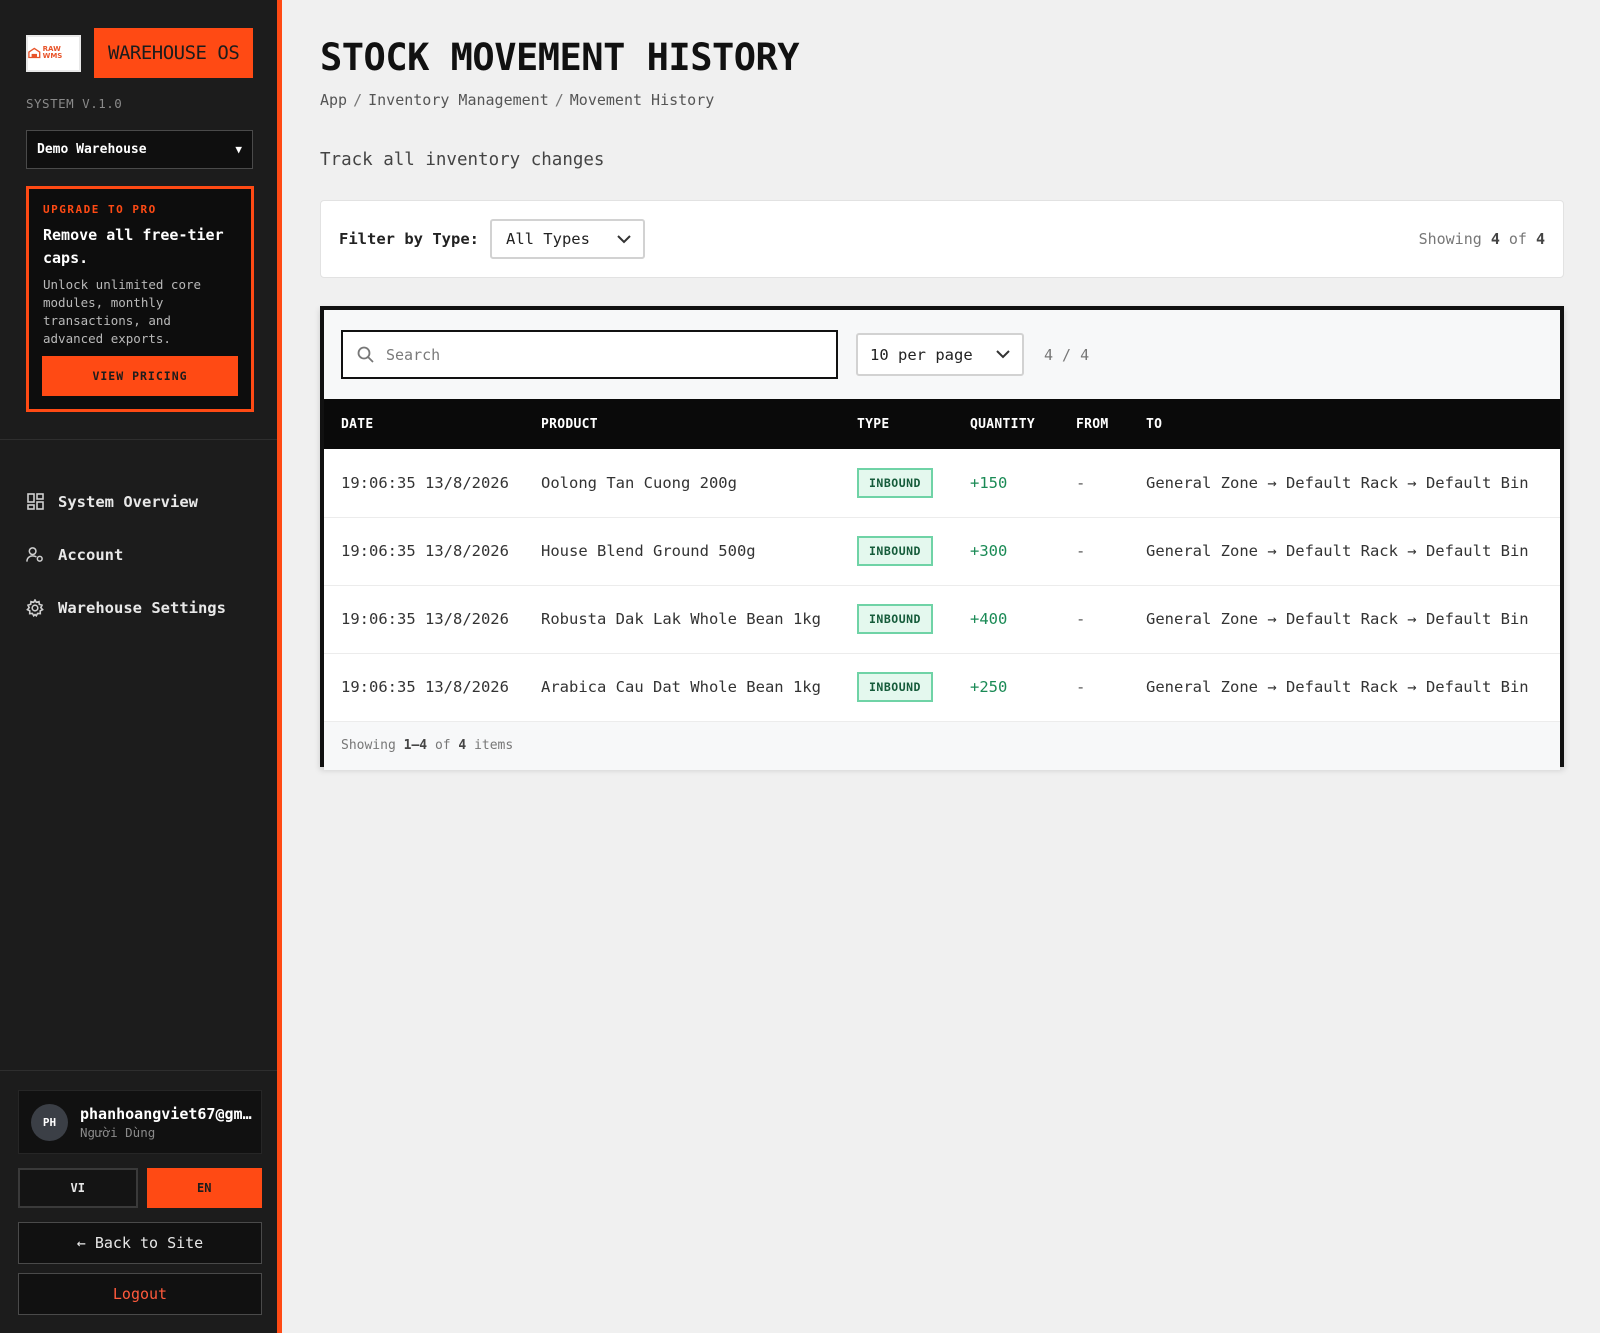  What do you see at coordinates (1344, 424) in the screenshot?
I see `column-header-to: TO` at bounding box center [1344, 424].